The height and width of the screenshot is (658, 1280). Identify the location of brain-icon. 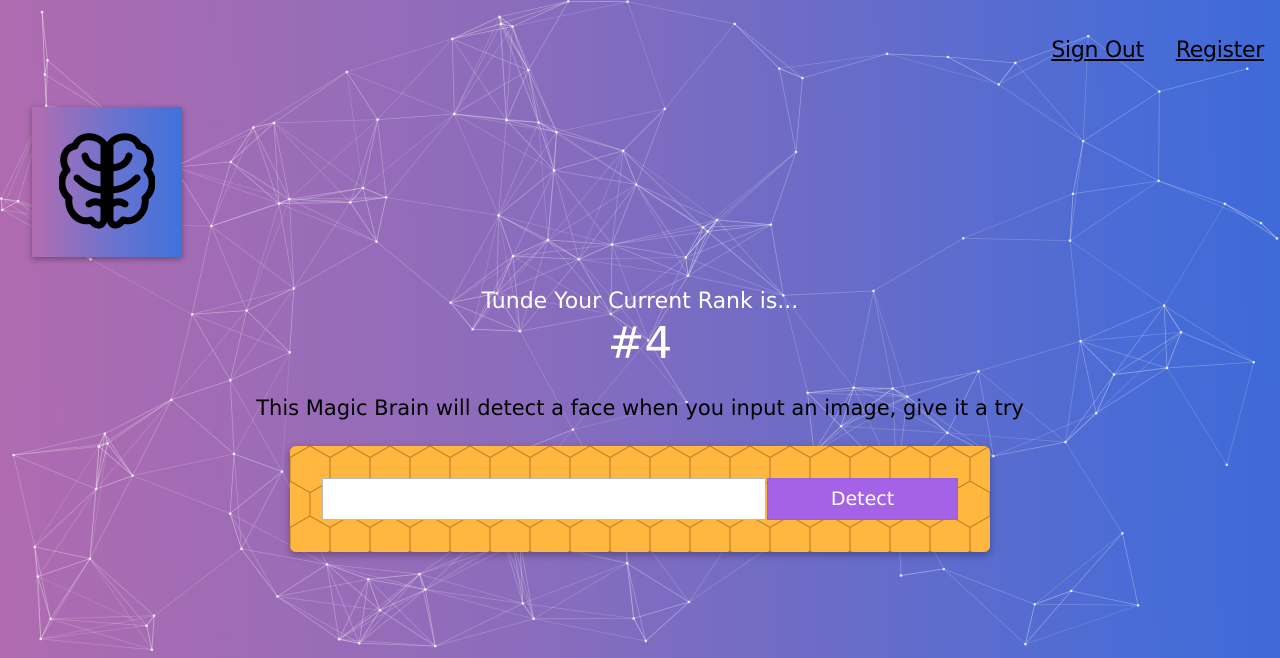
(107, 181).